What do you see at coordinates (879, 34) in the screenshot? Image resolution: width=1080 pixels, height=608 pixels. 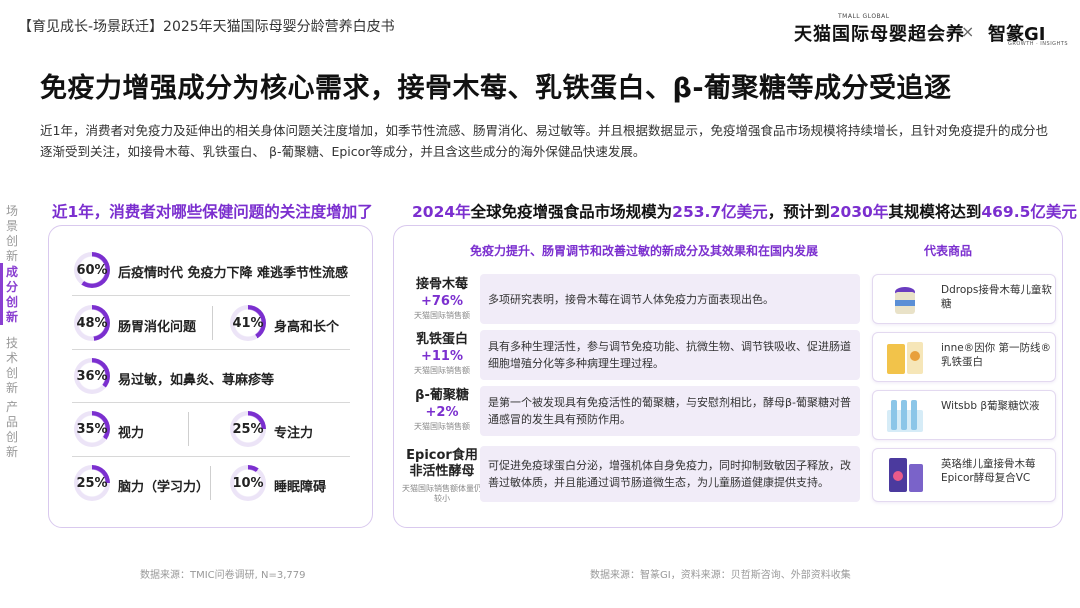 I see `brand-logo: 天猫国际母婴超会养` at bounding box center [879, 34].